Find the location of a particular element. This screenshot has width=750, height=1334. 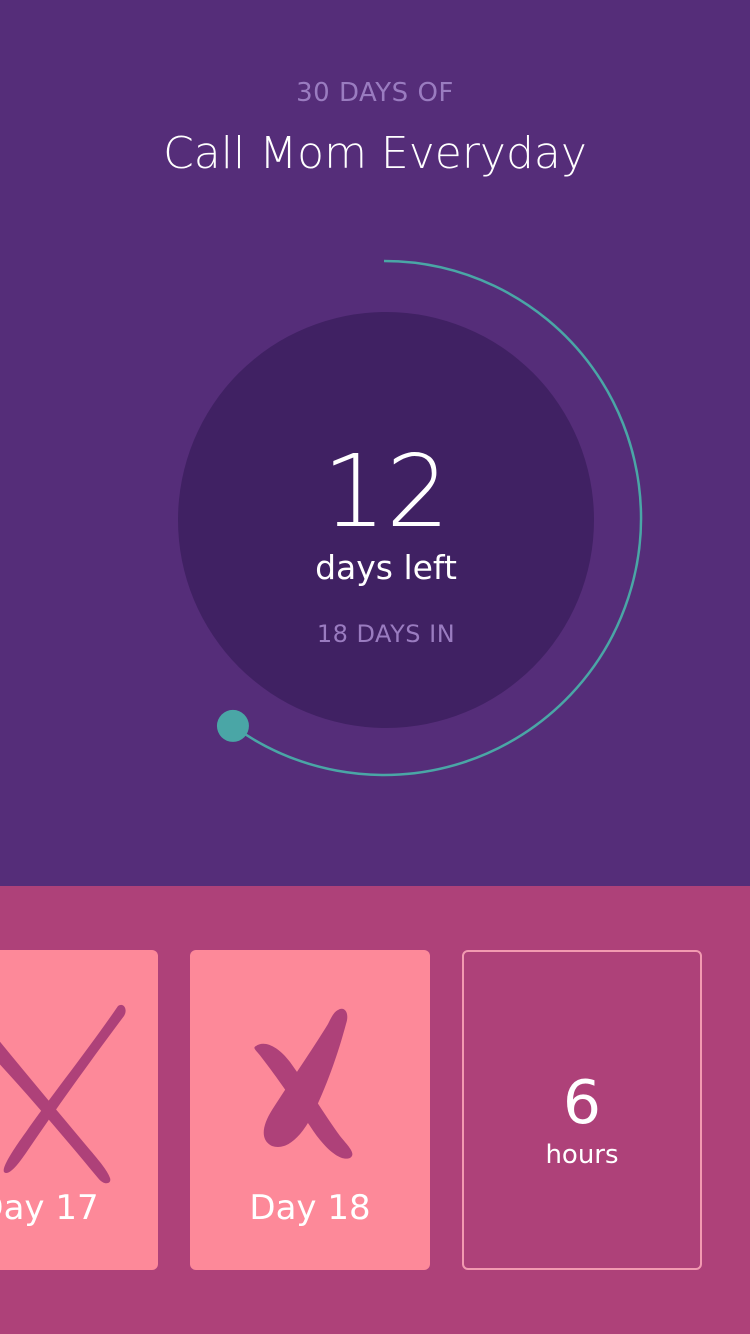

hours-label: hours is located at coordinates (582, 1155).